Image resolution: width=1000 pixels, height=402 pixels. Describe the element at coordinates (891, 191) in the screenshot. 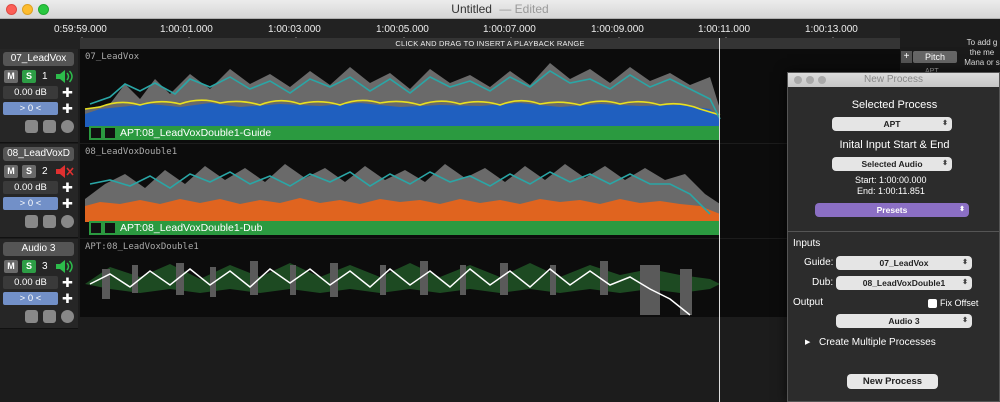

I see `end-time: End: 1:00:11.851` at that location.